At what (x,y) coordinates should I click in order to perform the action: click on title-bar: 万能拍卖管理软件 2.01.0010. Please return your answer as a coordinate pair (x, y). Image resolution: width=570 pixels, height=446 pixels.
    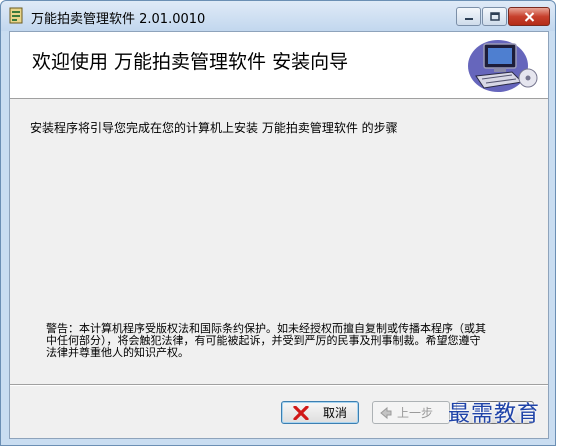
    Looking at the image, I should click on (278, 16).